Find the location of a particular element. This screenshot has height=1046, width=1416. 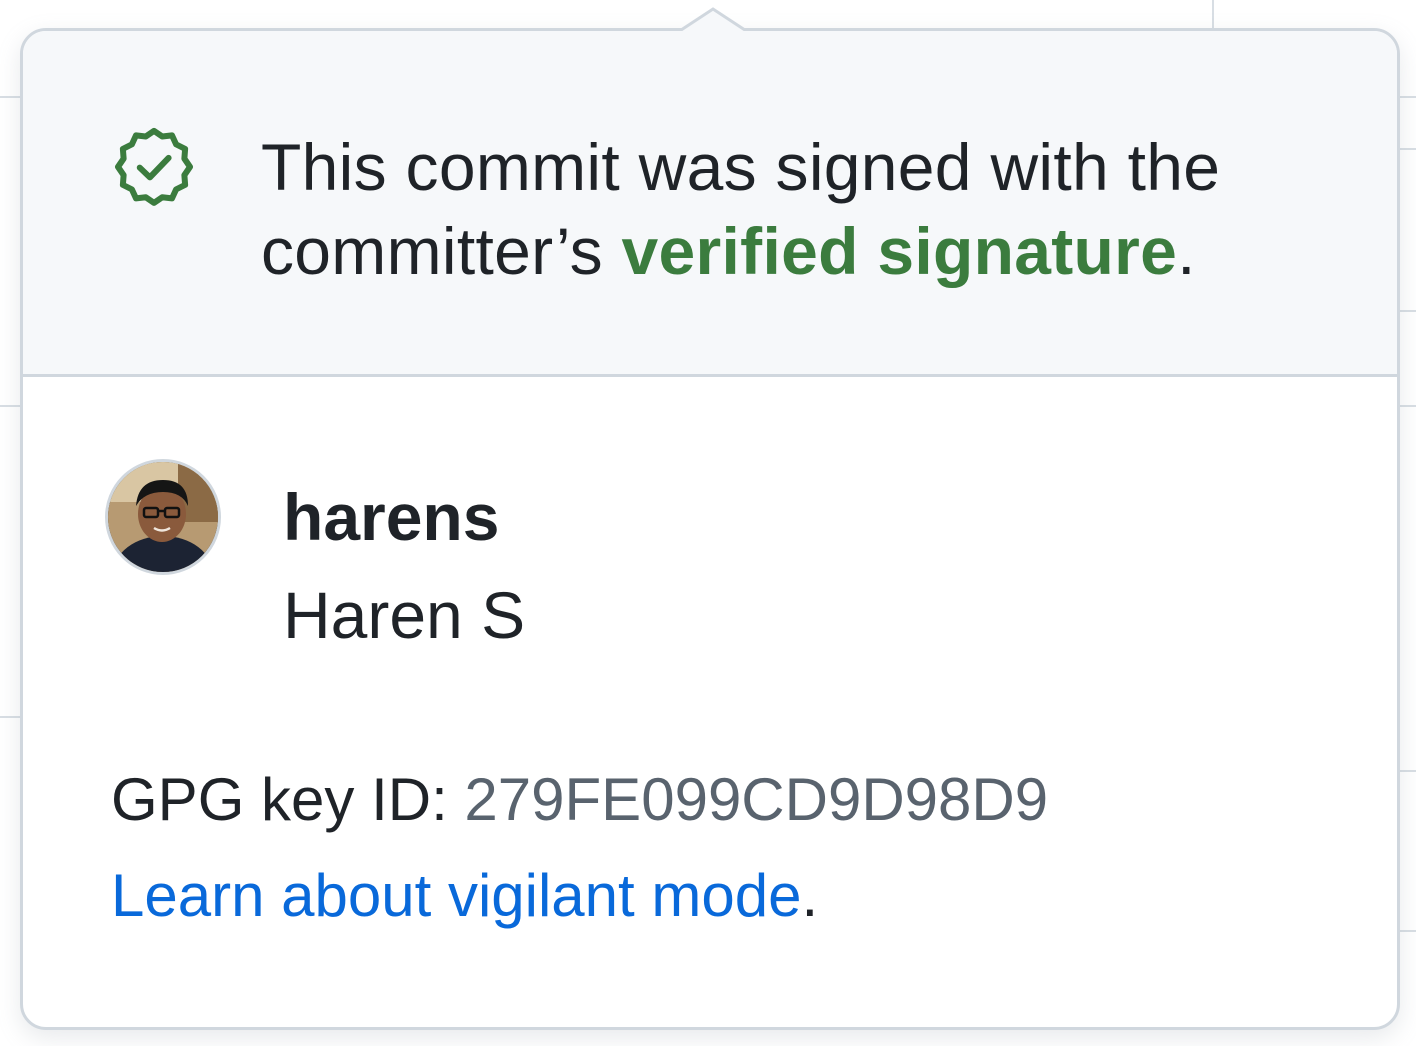

learn-more-row: Learn about vigilant mode. is located at coordinates (464, 895).